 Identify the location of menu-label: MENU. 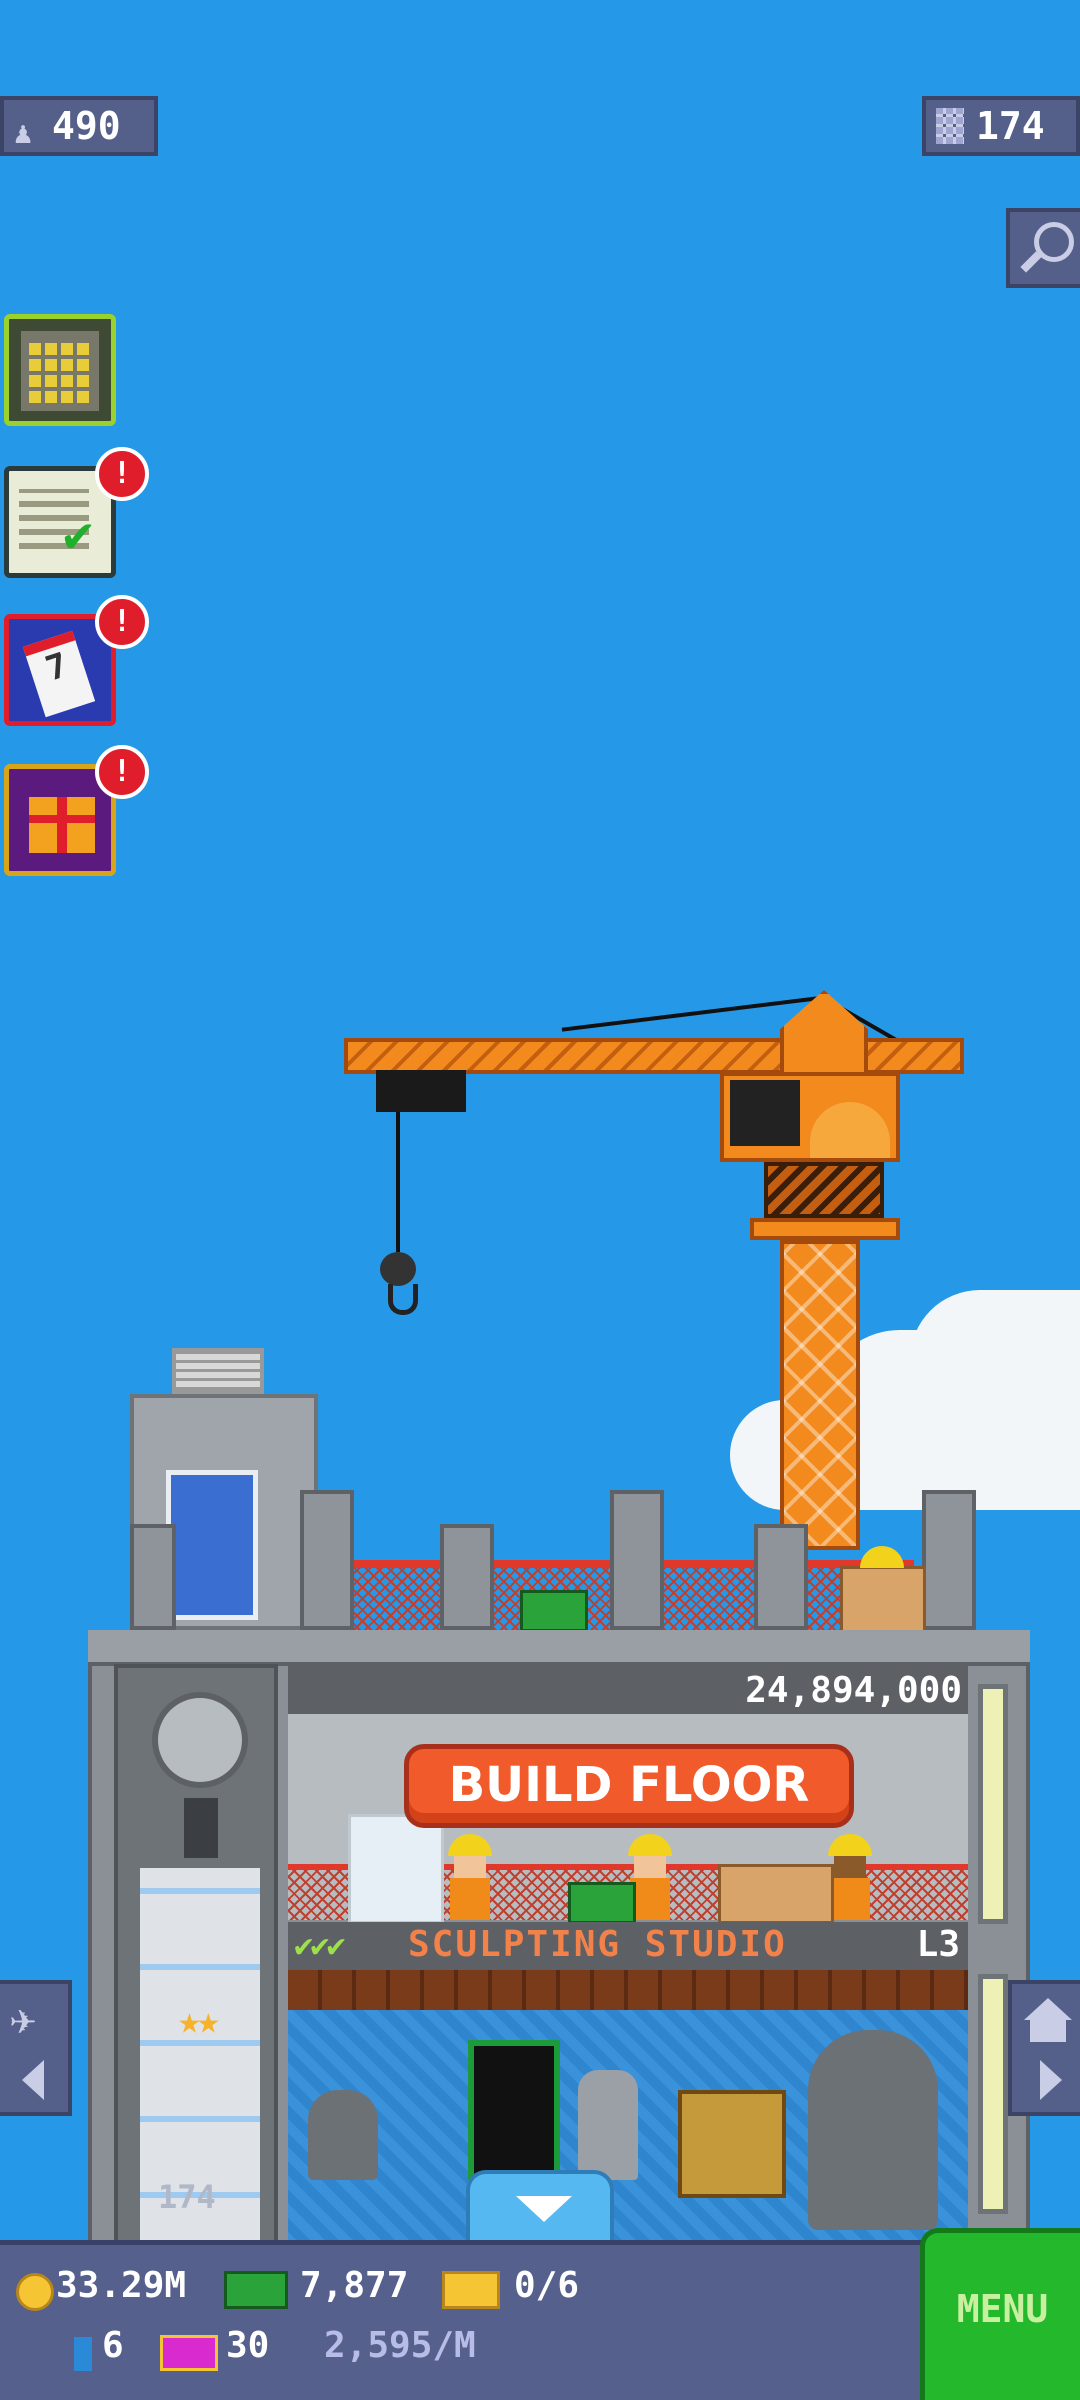
(1002, 2309).